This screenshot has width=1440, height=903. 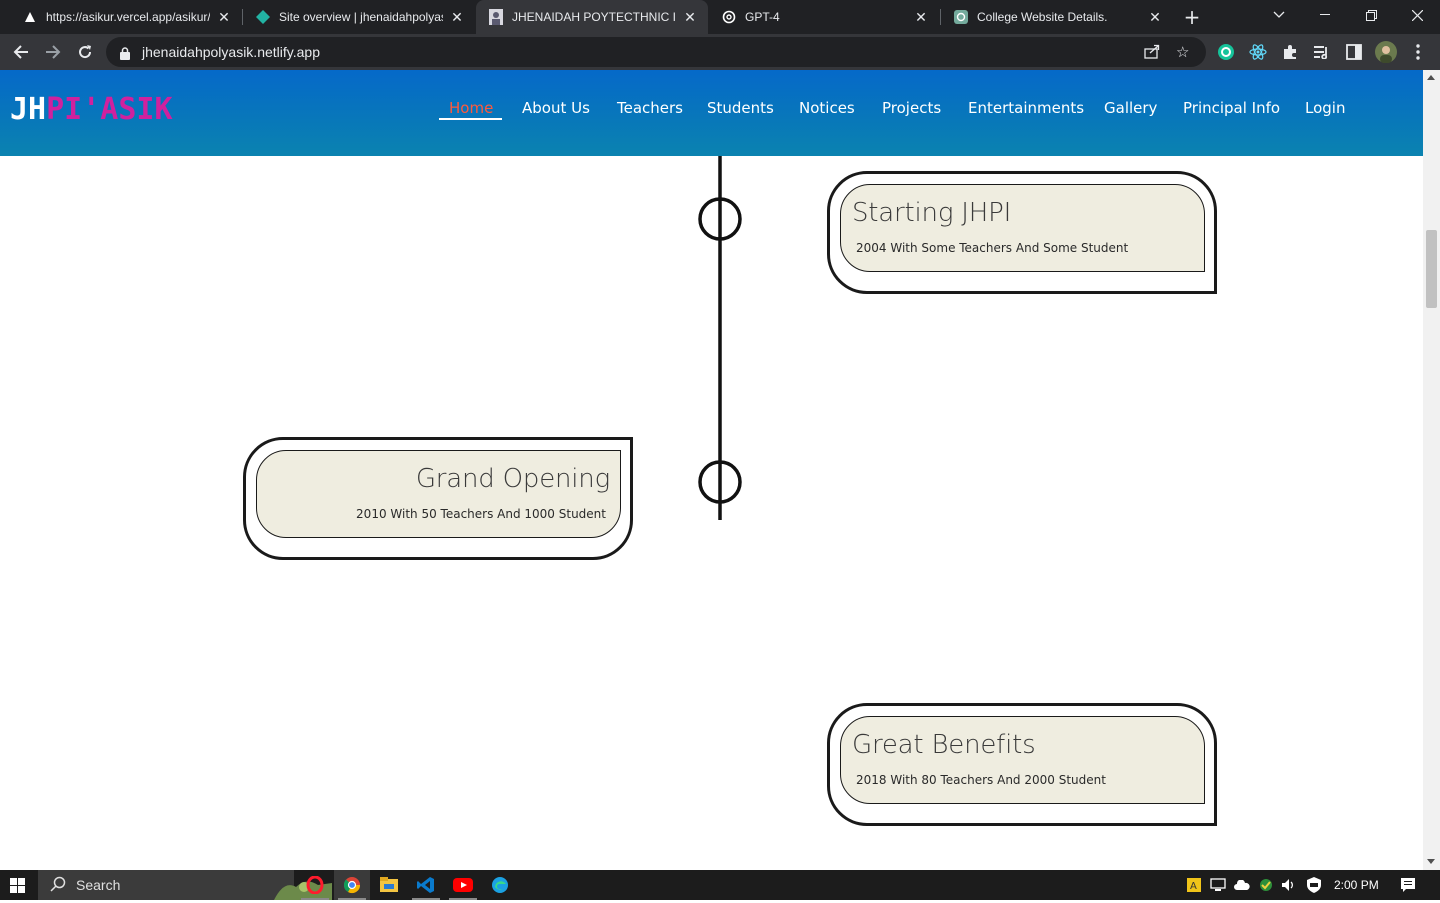 I want to click on browser-toolbar: jhenaidahpolyasik.netlify.app ☆, so click(x=720, y=52).